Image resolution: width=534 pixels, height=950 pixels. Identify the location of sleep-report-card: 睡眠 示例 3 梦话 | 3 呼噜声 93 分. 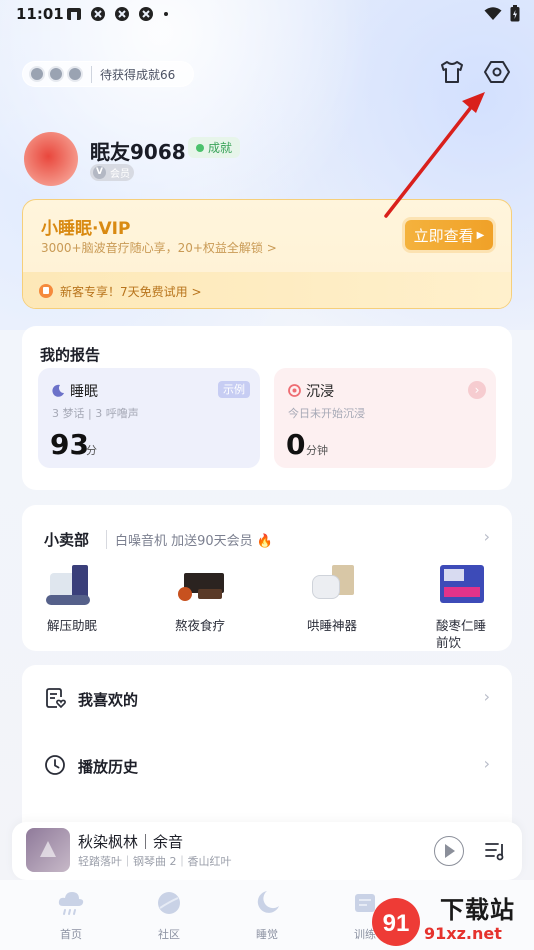
(149, 418).